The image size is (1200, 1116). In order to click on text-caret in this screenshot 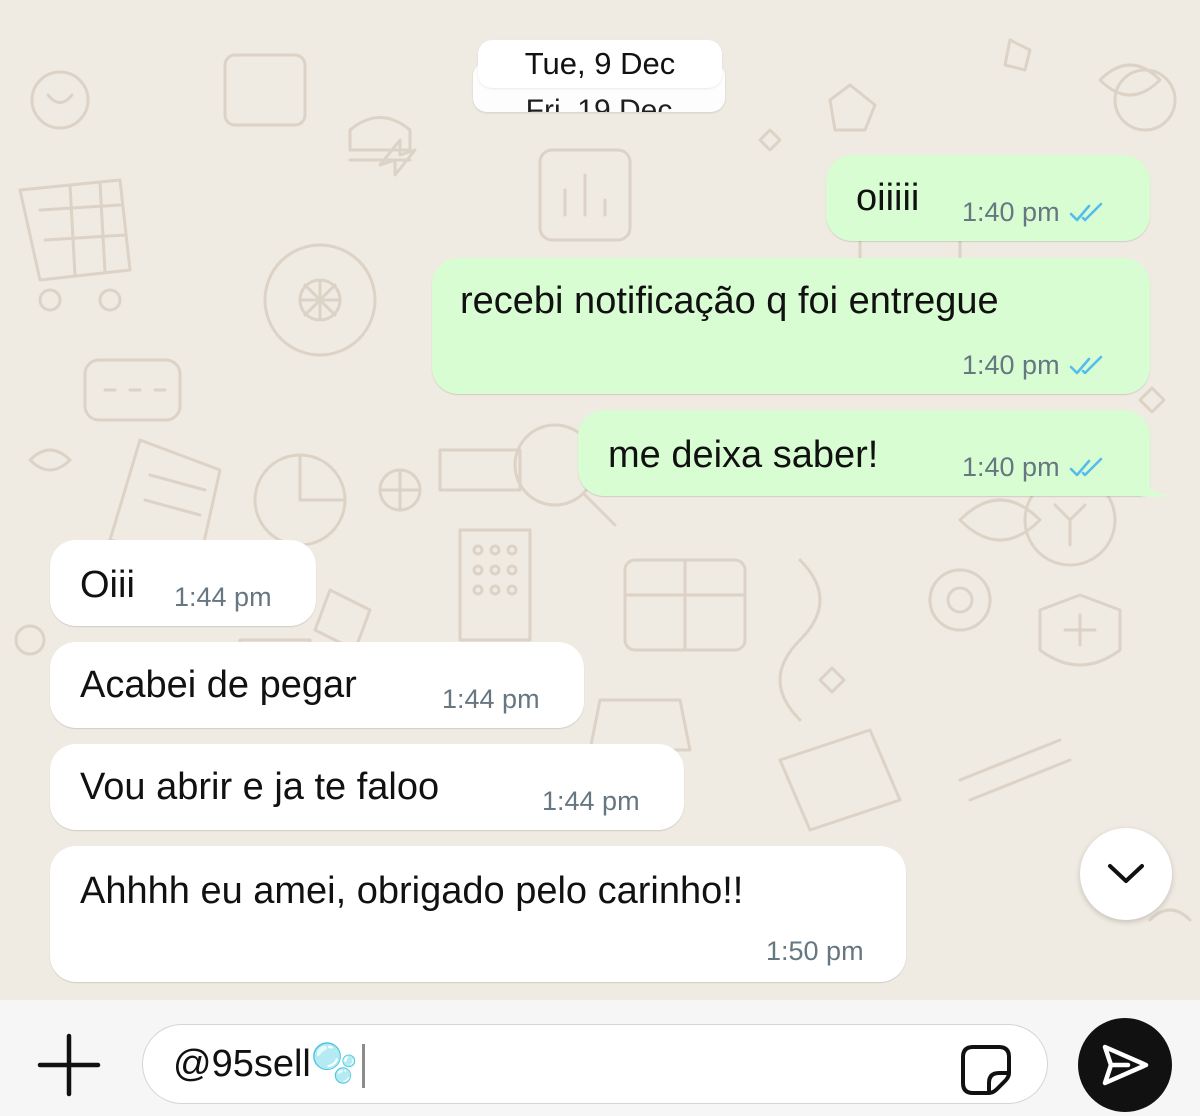, I will do `click(364, 1065)`.